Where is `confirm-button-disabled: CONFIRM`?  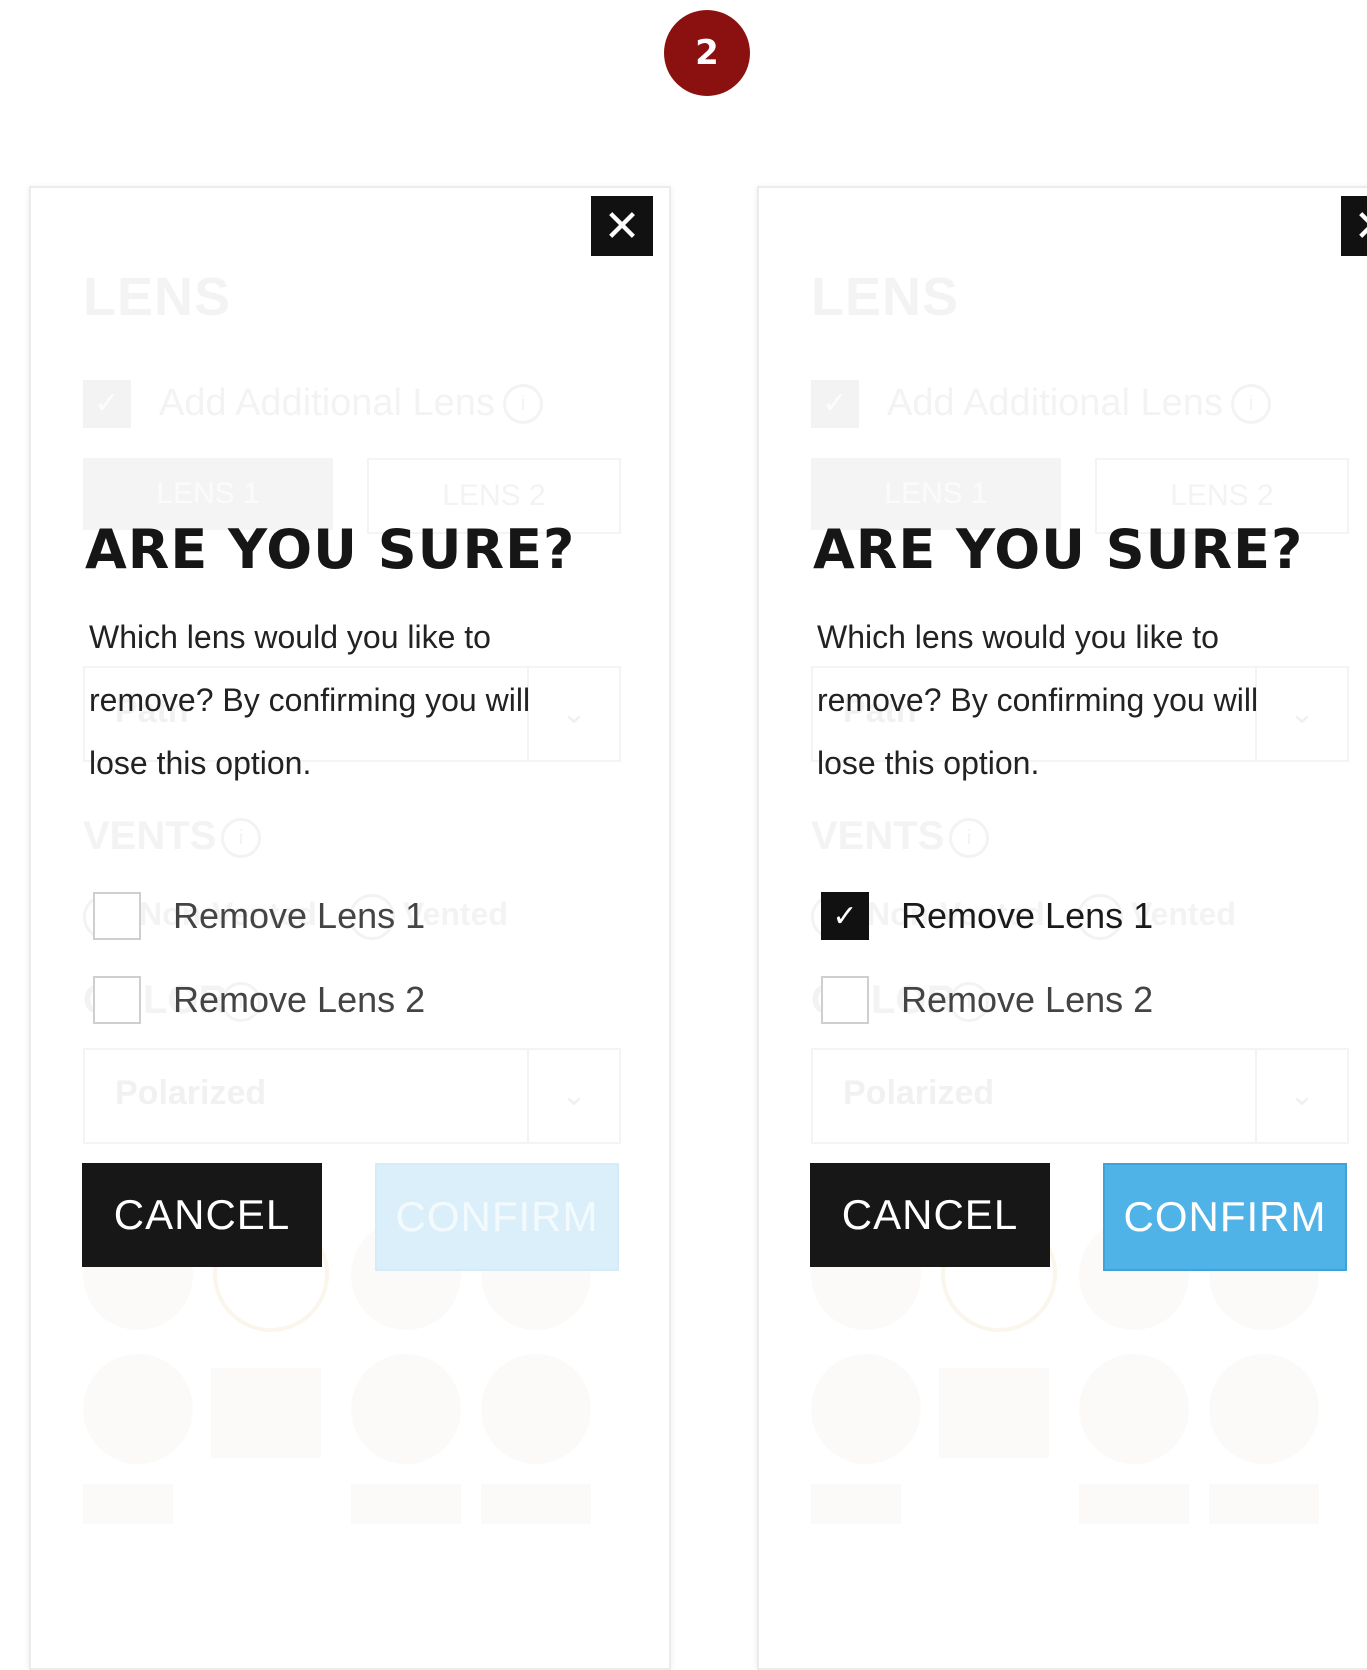
confirm-button-disabled: CONFIRM is located at coordinates (497, 1217).